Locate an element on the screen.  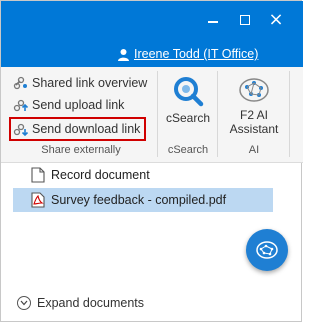
send-upload-link-button: Send upload link is located at coordinates (68, 105).